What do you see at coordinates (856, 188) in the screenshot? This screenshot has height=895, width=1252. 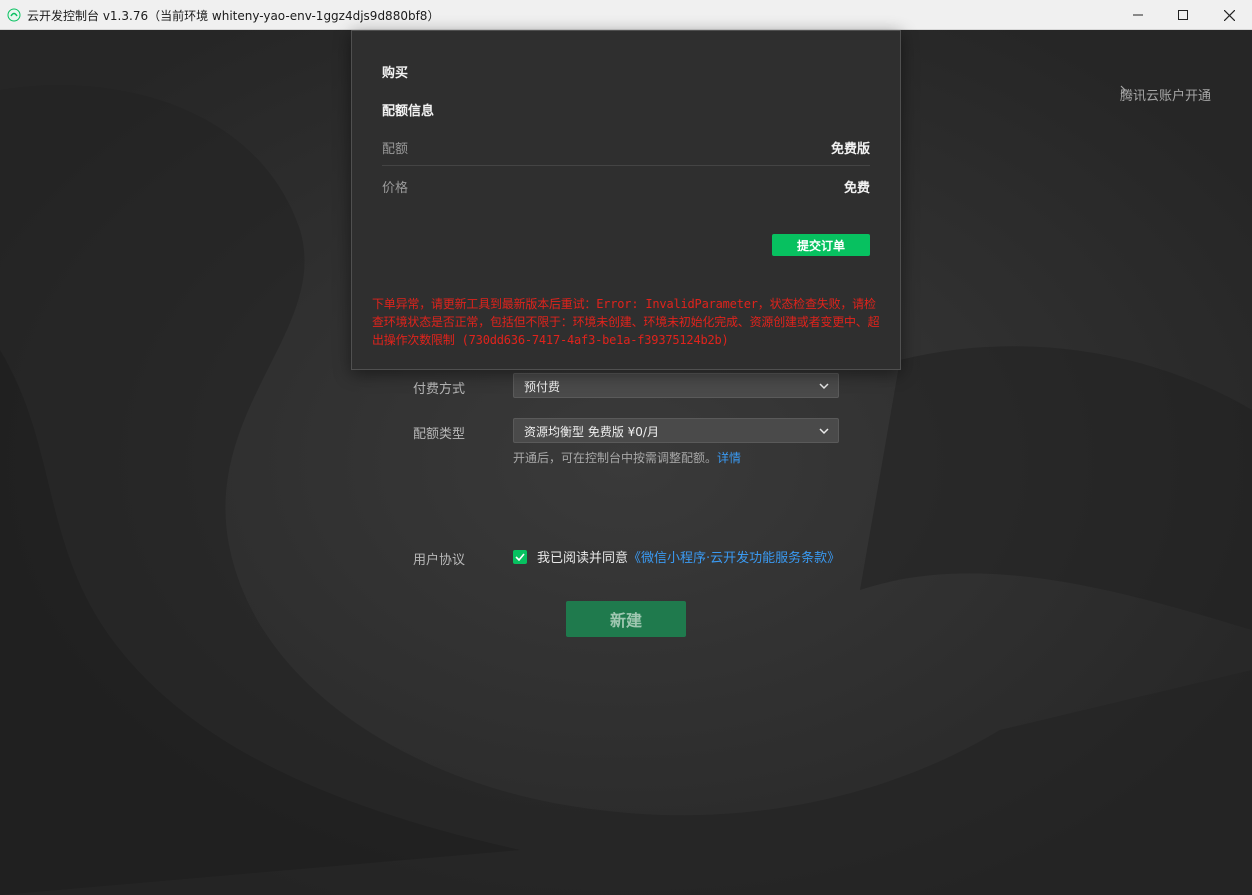 I see `price-row-value: 免费` at bounding box center [856, 188].